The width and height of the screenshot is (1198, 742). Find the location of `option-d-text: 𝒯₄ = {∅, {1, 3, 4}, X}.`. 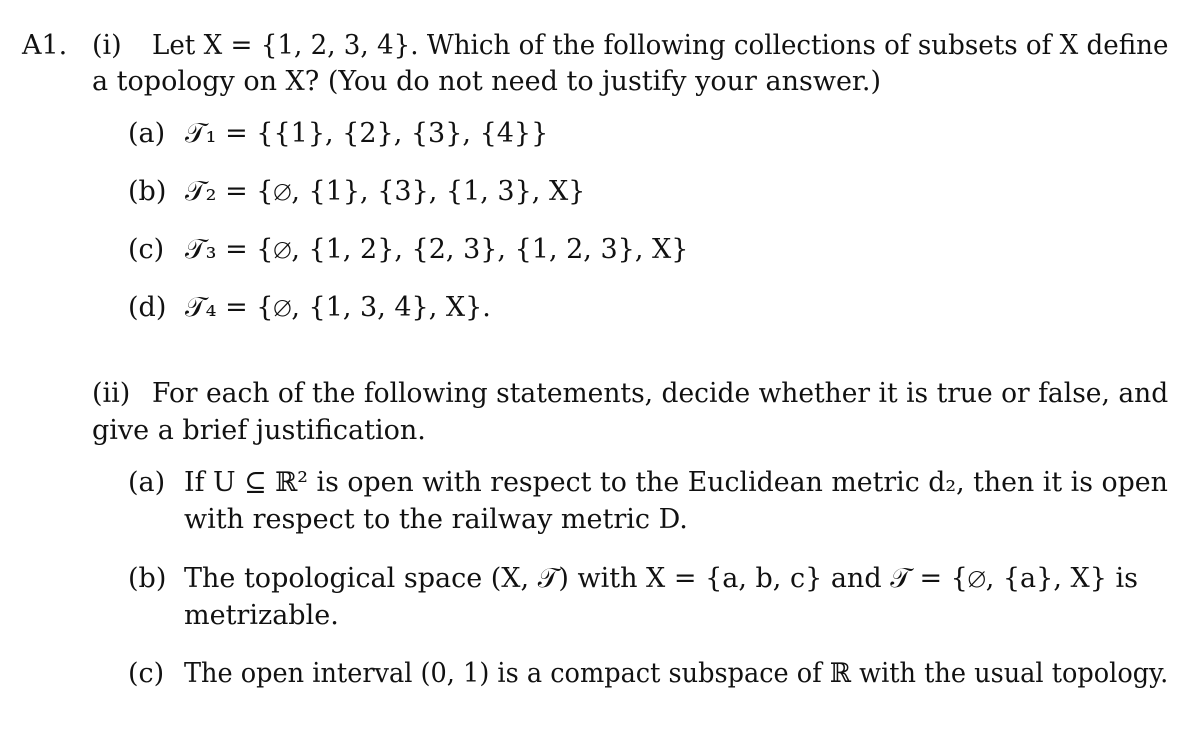

option-d-text: 𝒯₄ = {∅, {1, 3, 4}, X}. is located at coordinates (338, 307).